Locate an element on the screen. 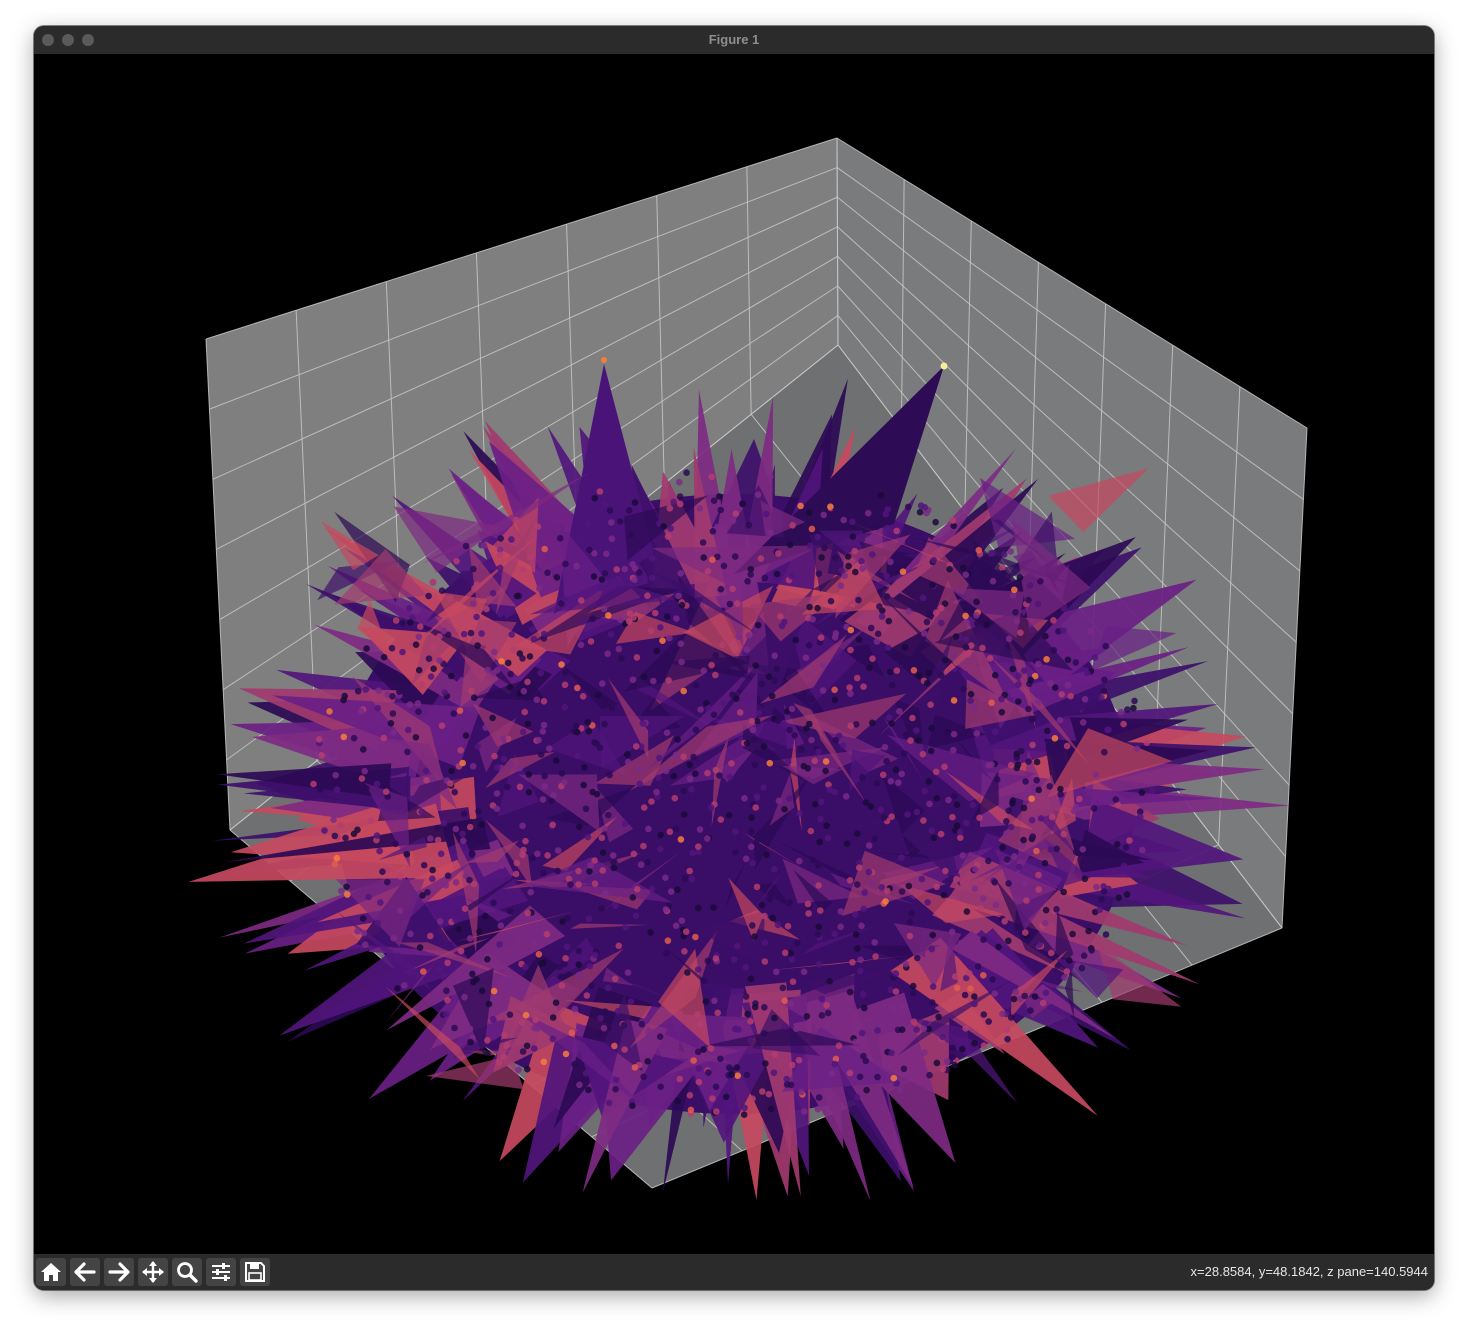 The width and height of the screenshot is (1468, 1332). save-button is located at coordinates (255, 1272).